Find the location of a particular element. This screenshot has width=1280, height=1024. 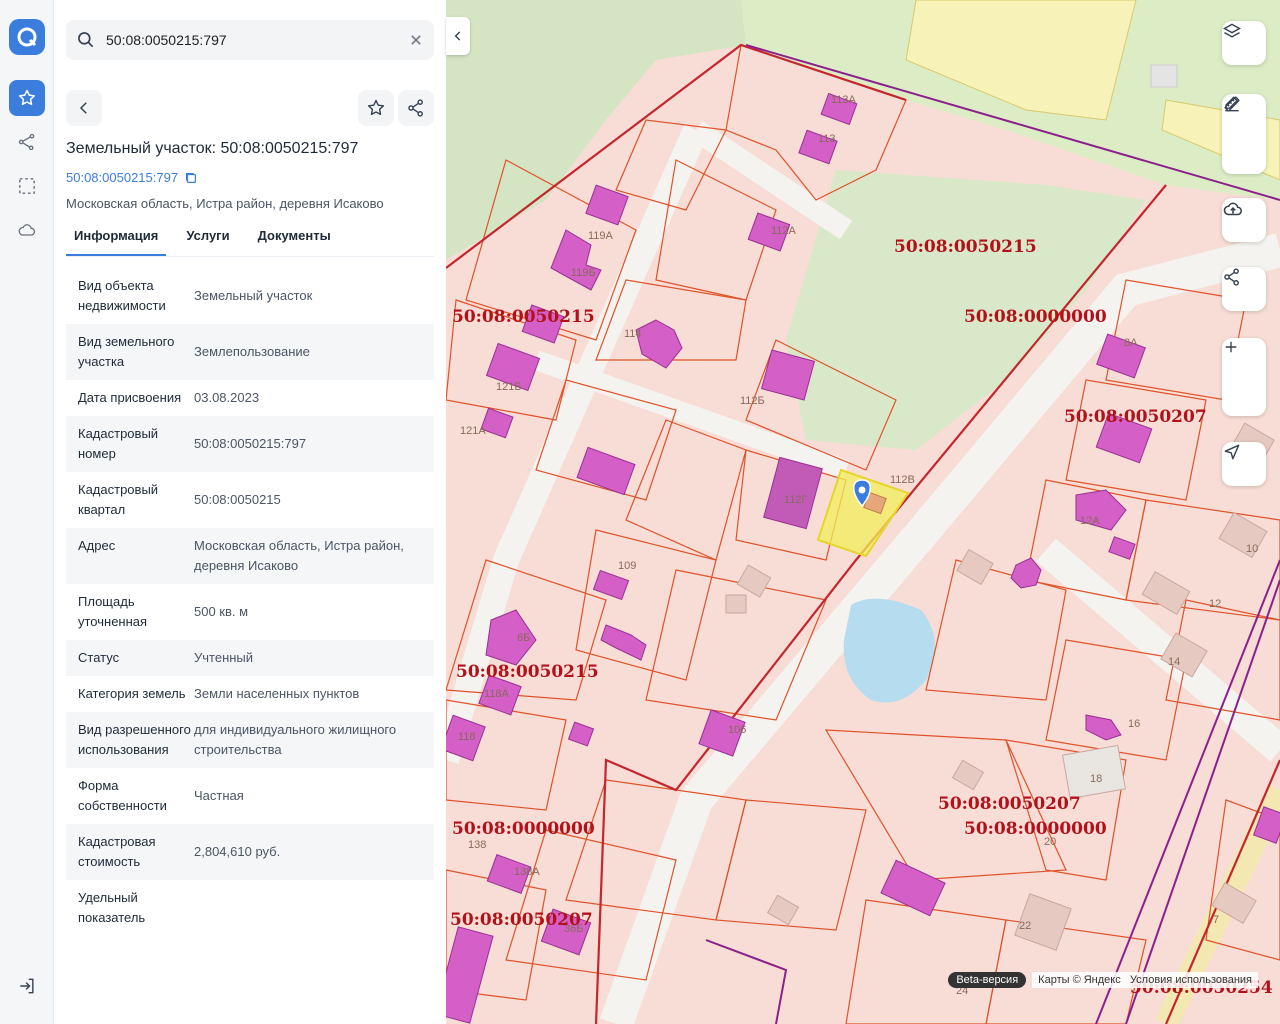

property-key: Кадастровый номер is located at coordinates (118, 443).